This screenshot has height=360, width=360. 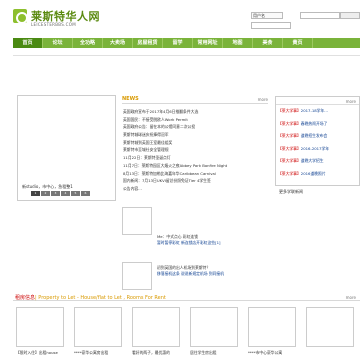 I want to click on slideshow-caption: 新studio，市中心，急租整1, so click(x=47, y=187).